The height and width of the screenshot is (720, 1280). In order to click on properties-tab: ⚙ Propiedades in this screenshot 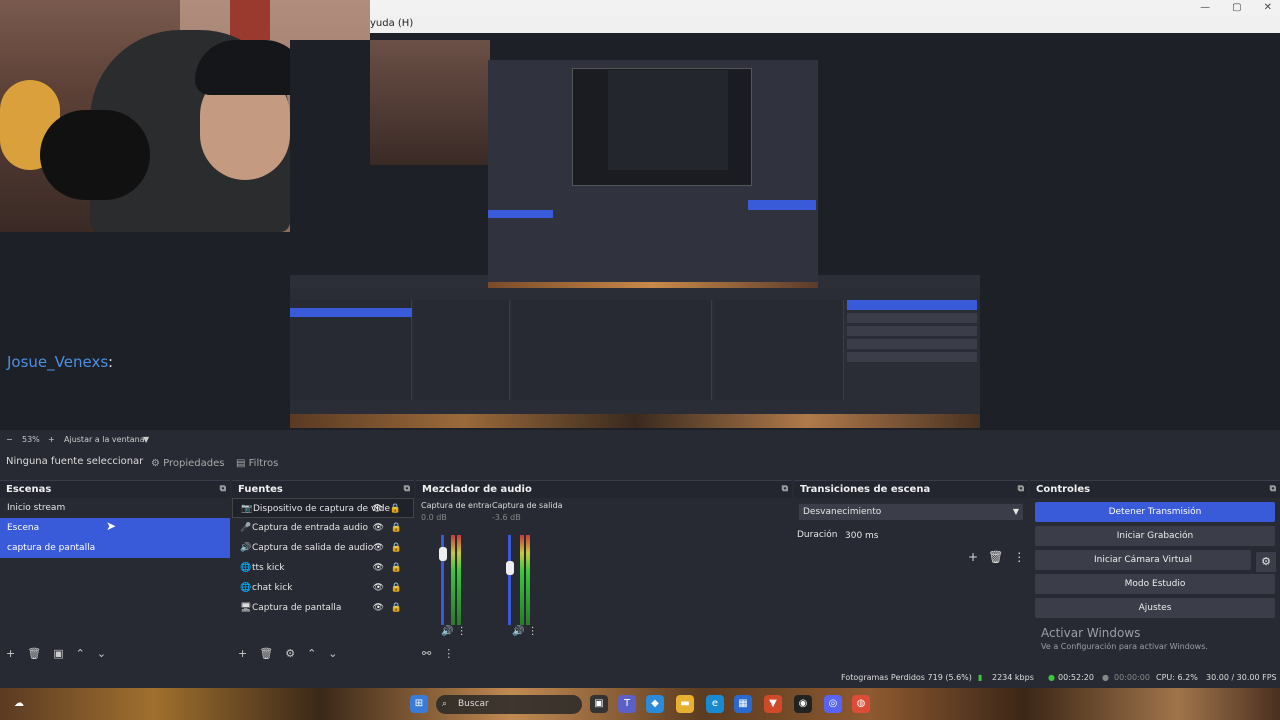, I will do `click(187, 463)`.